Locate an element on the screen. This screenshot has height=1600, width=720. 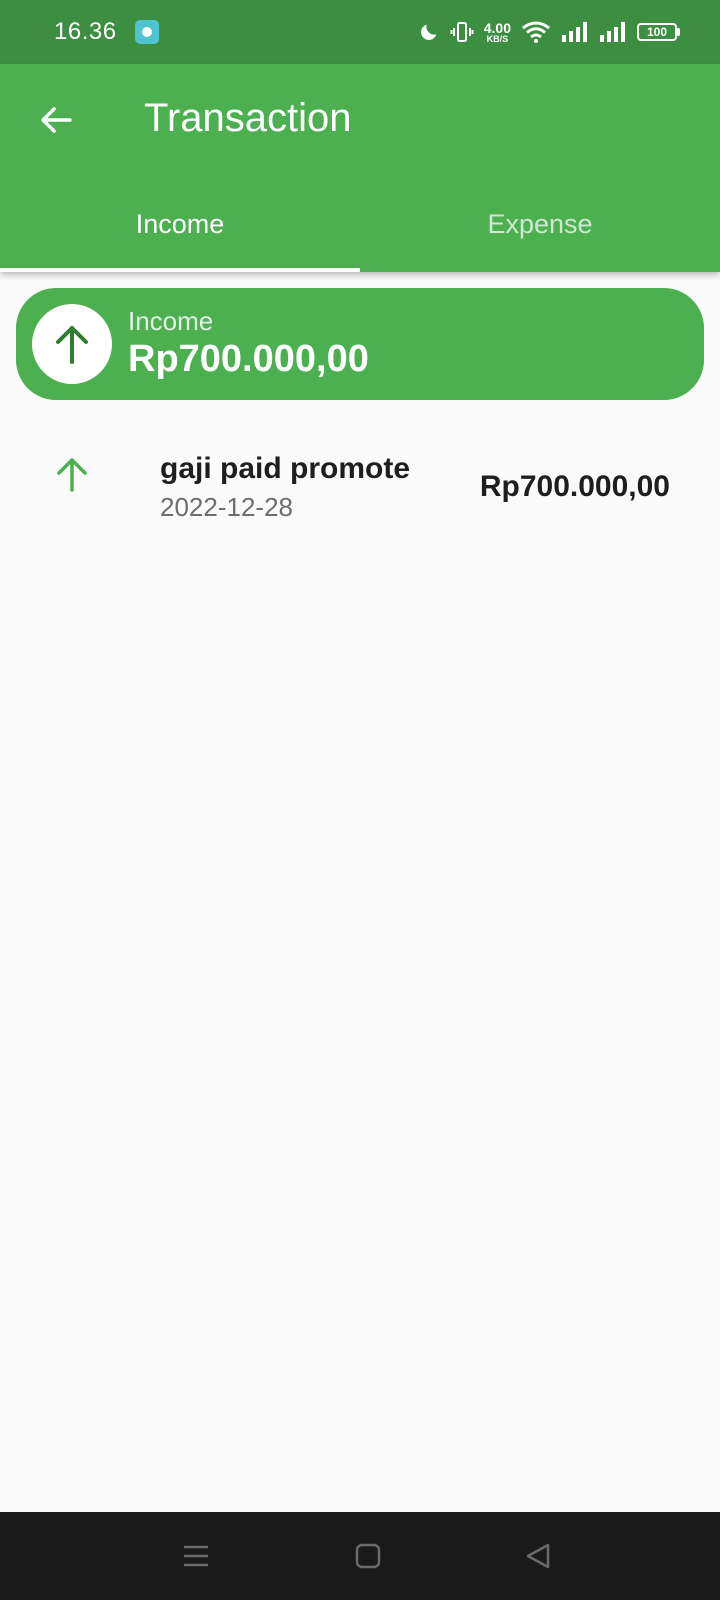
tab-income-label: Income is located at coordinates (180, 223).